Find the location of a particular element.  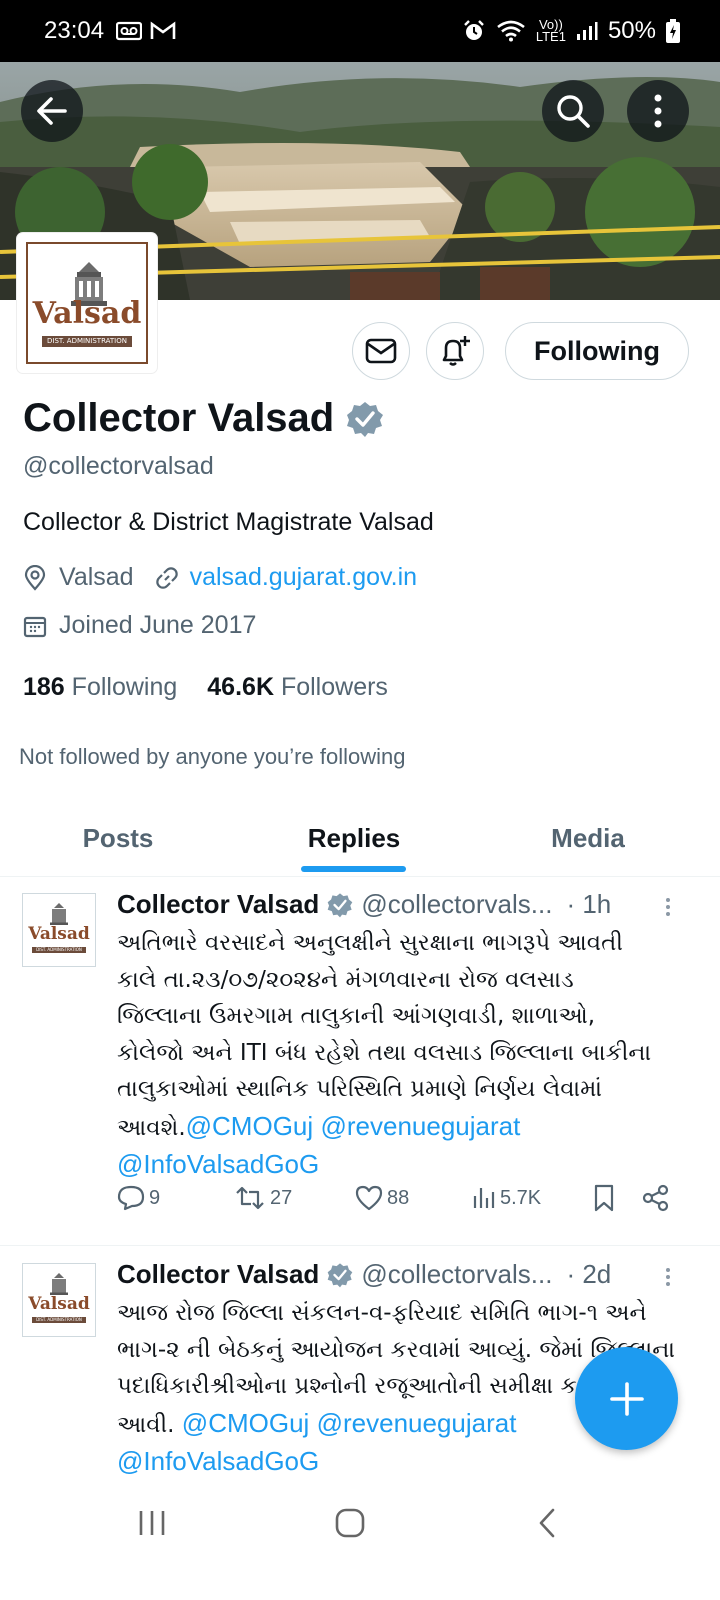

signal-icon is located at coordinates (587, 31).